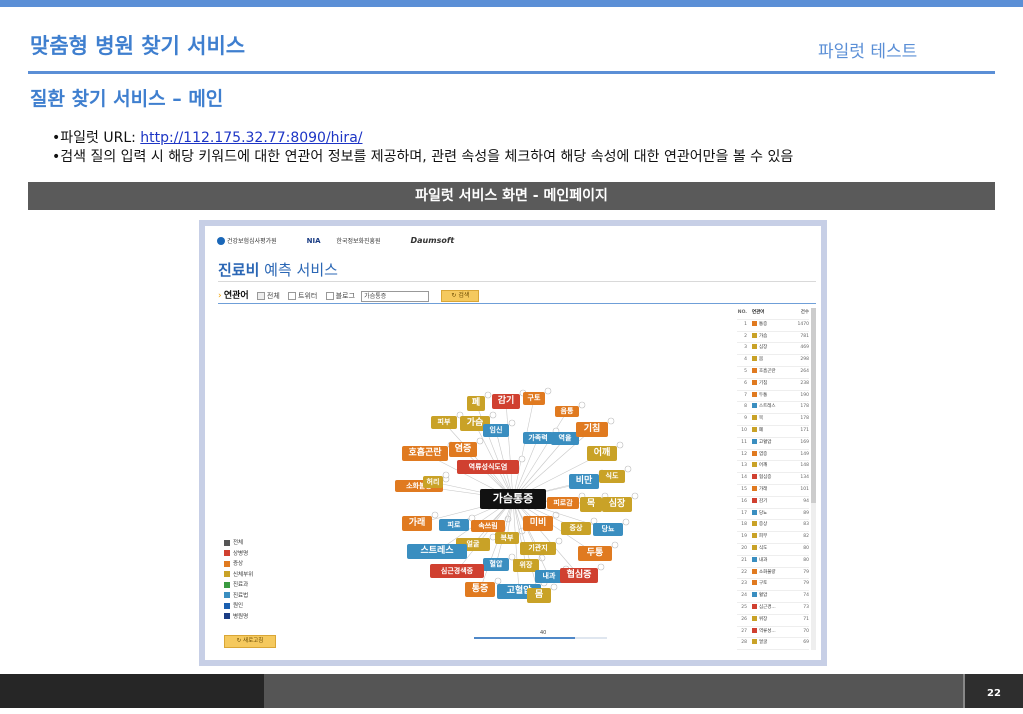 The image size is (1023, 714). I want to click on keyword-node: 허리, so click(433, 482).